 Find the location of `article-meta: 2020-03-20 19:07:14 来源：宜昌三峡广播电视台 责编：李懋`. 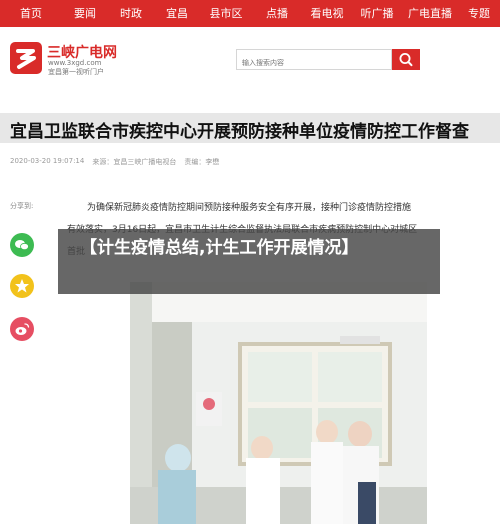

article-meta: 2020-03-20 19:07:14 来源：宜昌三峡广播电视台 责编：李懋 is located at coordinates (114, 162).